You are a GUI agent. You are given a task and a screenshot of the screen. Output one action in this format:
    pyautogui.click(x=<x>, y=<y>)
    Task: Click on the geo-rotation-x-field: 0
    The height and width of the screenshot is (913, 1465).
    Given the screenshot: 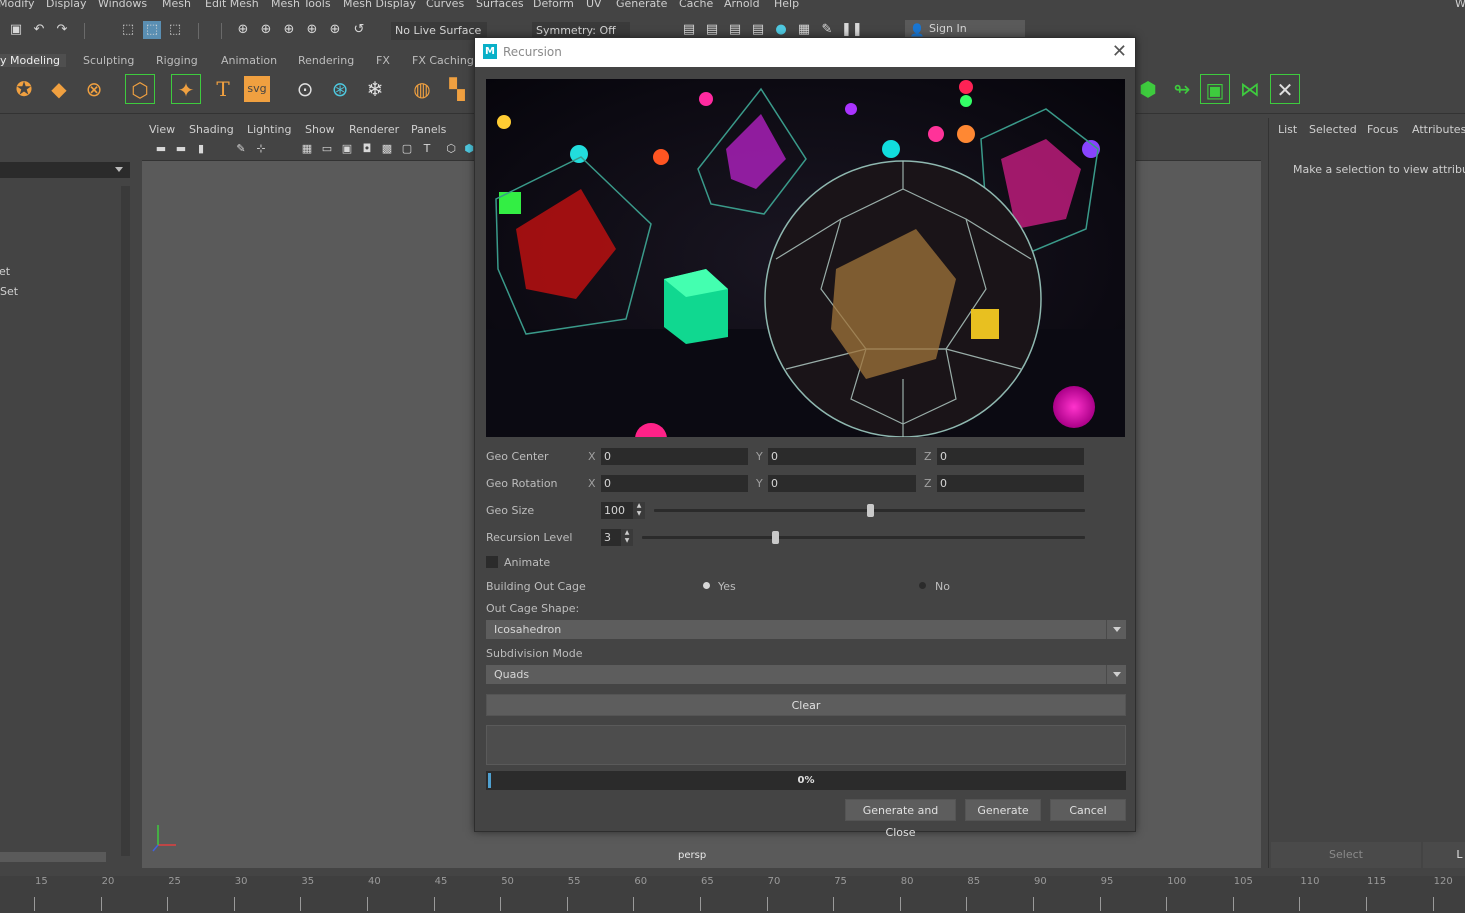 What is the action you would take?
    pyautogui.click(x=674, y=483)
    